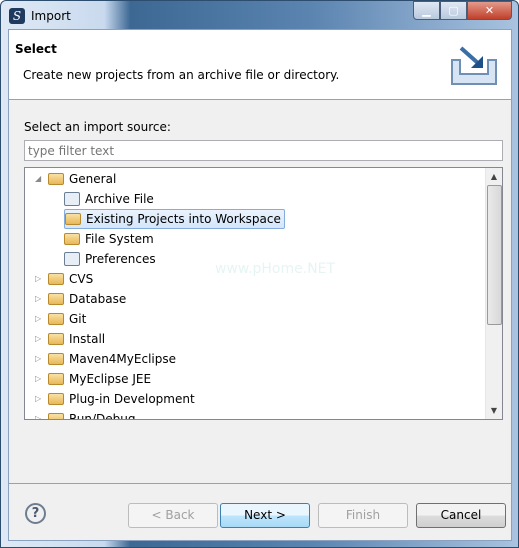 The width and height of the screenshot is (519, 548). I want to click on back-button: < Back, so click(173, 515).